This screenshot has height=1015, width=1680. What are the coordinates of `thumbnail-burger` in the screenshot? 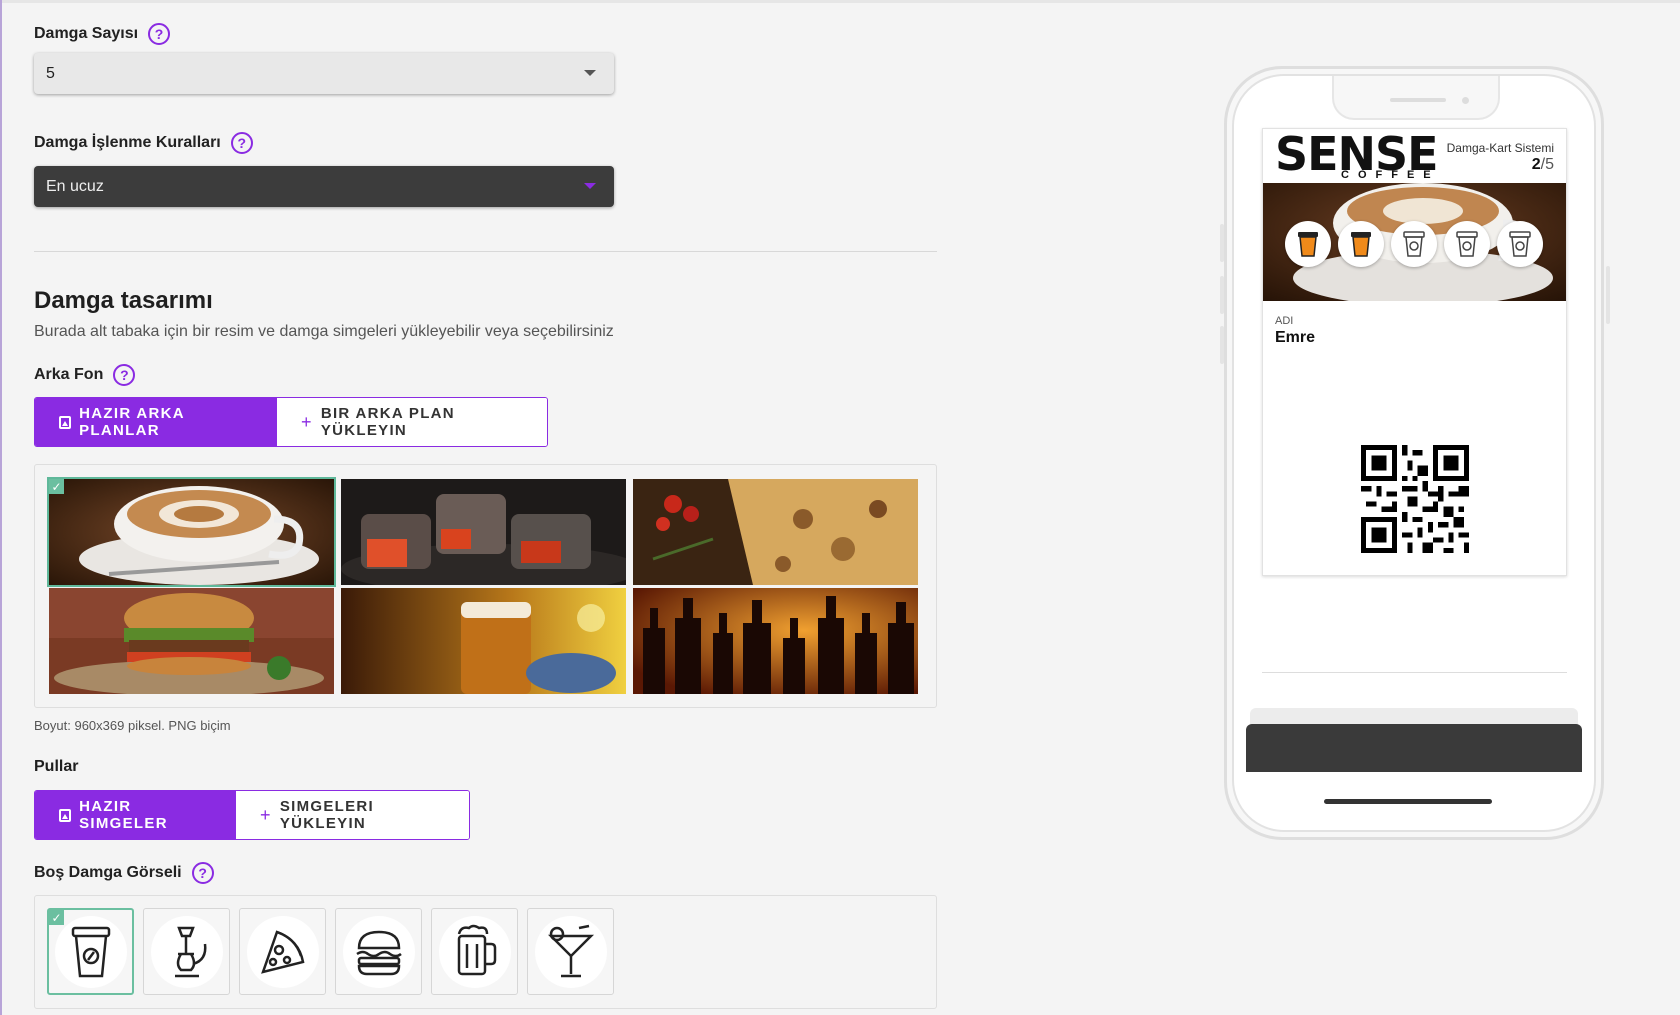 It's located at (191, 641).